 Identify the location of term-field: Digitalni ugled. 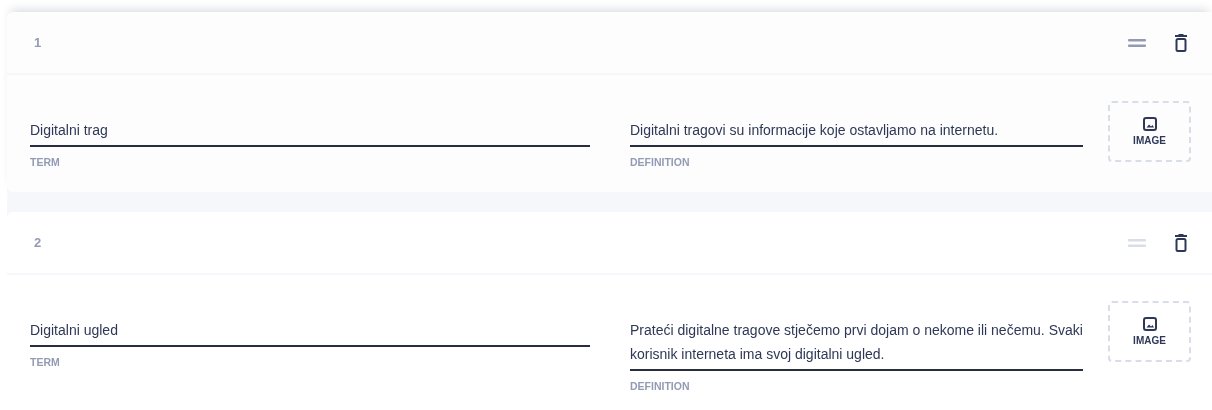
(310, 332).